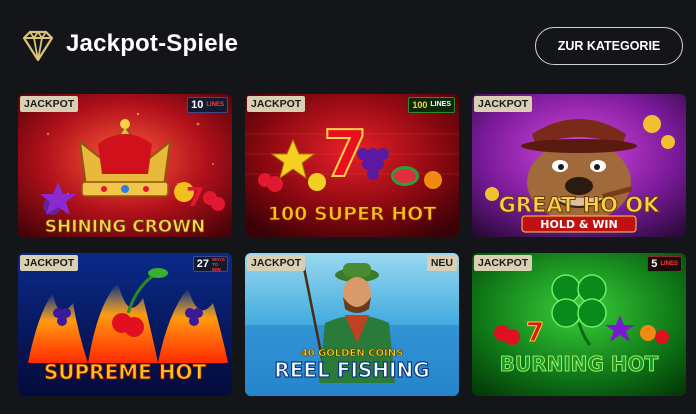 This screenshot has height=414, width=696. What do you see at coordinates (197, 105) in the screenshot?
I see `lines-number: 10` at bounding box center [197, 105].